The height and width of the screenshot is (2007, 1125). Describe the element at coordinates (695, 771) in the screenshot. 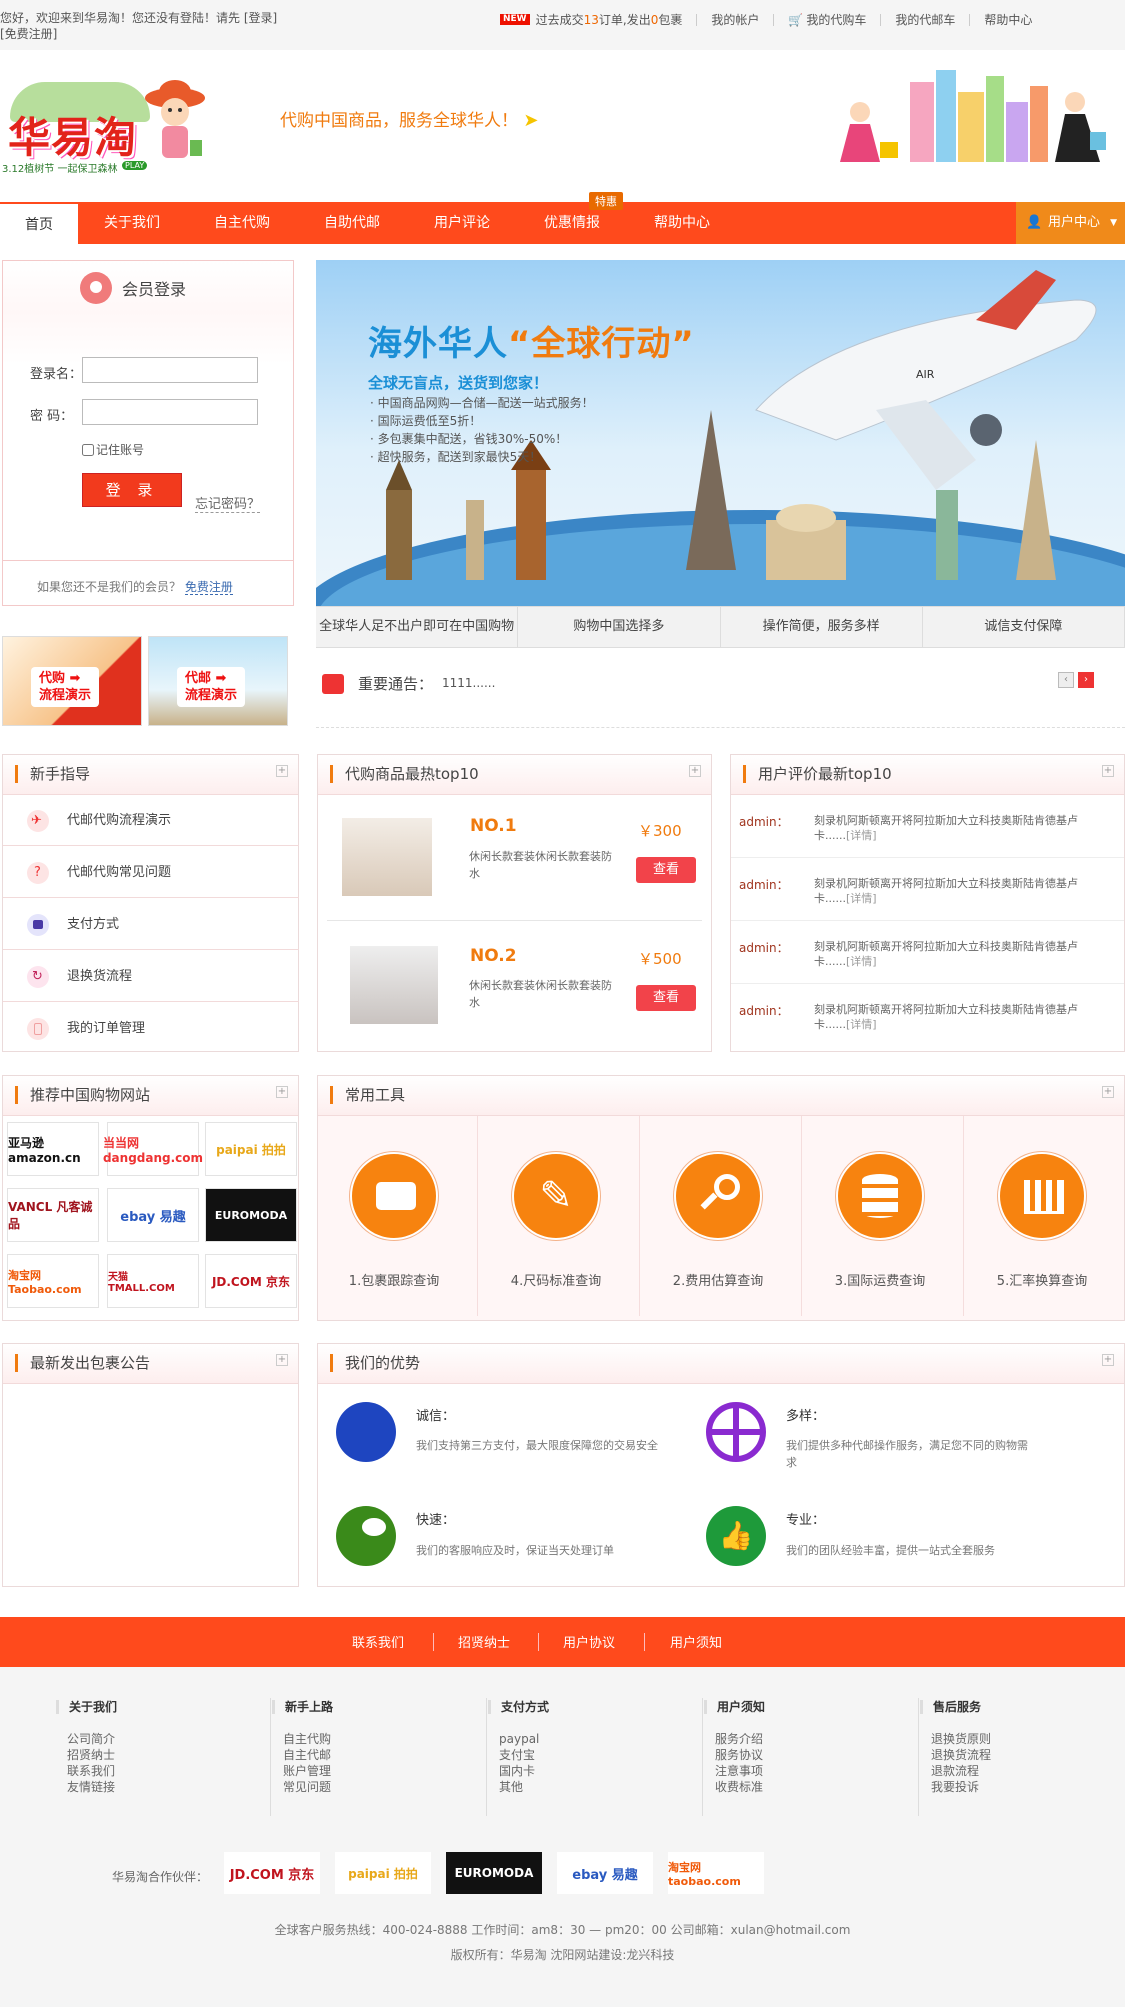

I see `top10-toggle-button: +` at that location.